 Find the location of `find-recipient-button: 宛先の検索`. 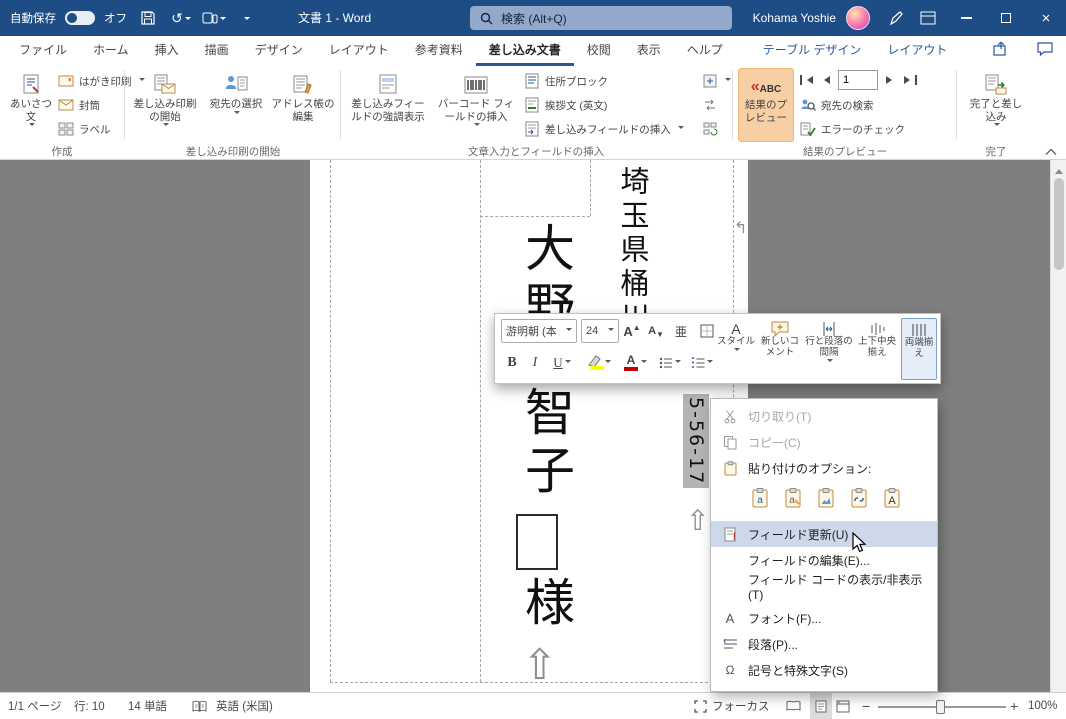

find-recipient-button: 宛先の検索 is located at coordinates (837, 105).